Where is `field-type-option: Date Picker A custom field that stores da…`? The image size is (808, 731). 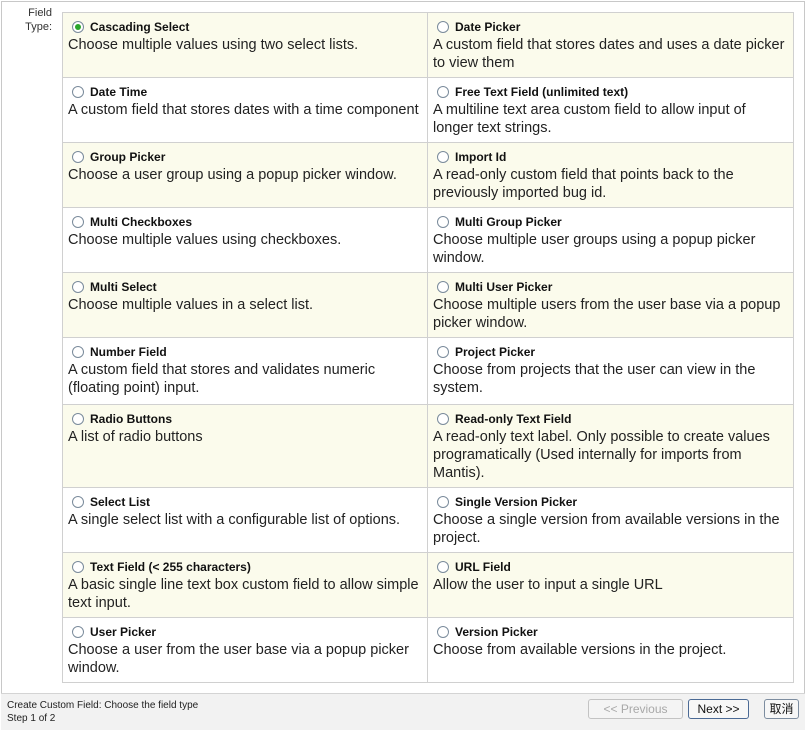 field-type-option: Date Picker A custom field that stores da… is located at coordinates (610, 45).